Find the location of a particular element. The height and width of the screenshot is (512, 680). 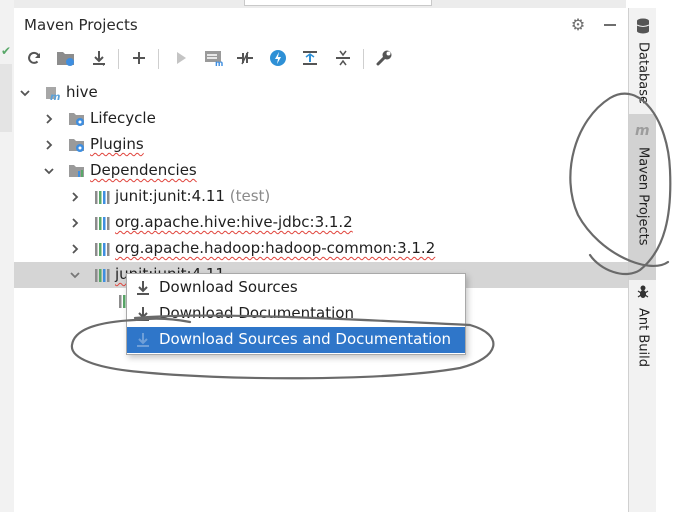

panel-title: Maven Projects is located at coordinates (81, 25).